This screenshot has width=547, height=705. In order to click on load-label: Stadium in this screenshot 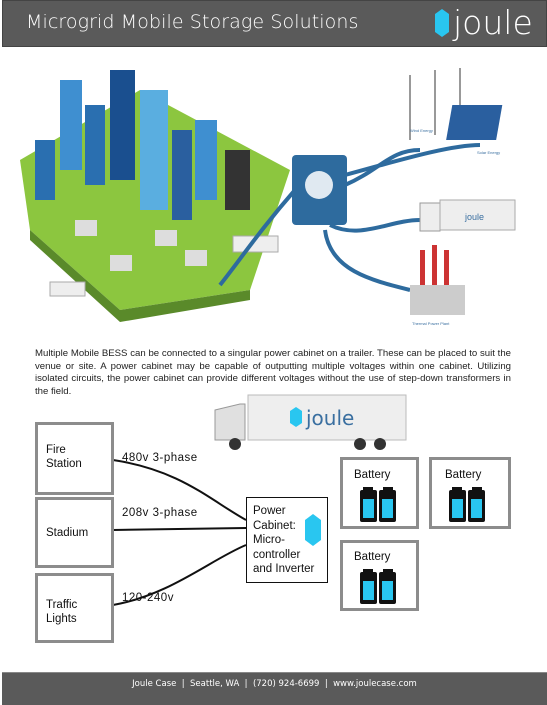, I will do `click(67, 533)`.